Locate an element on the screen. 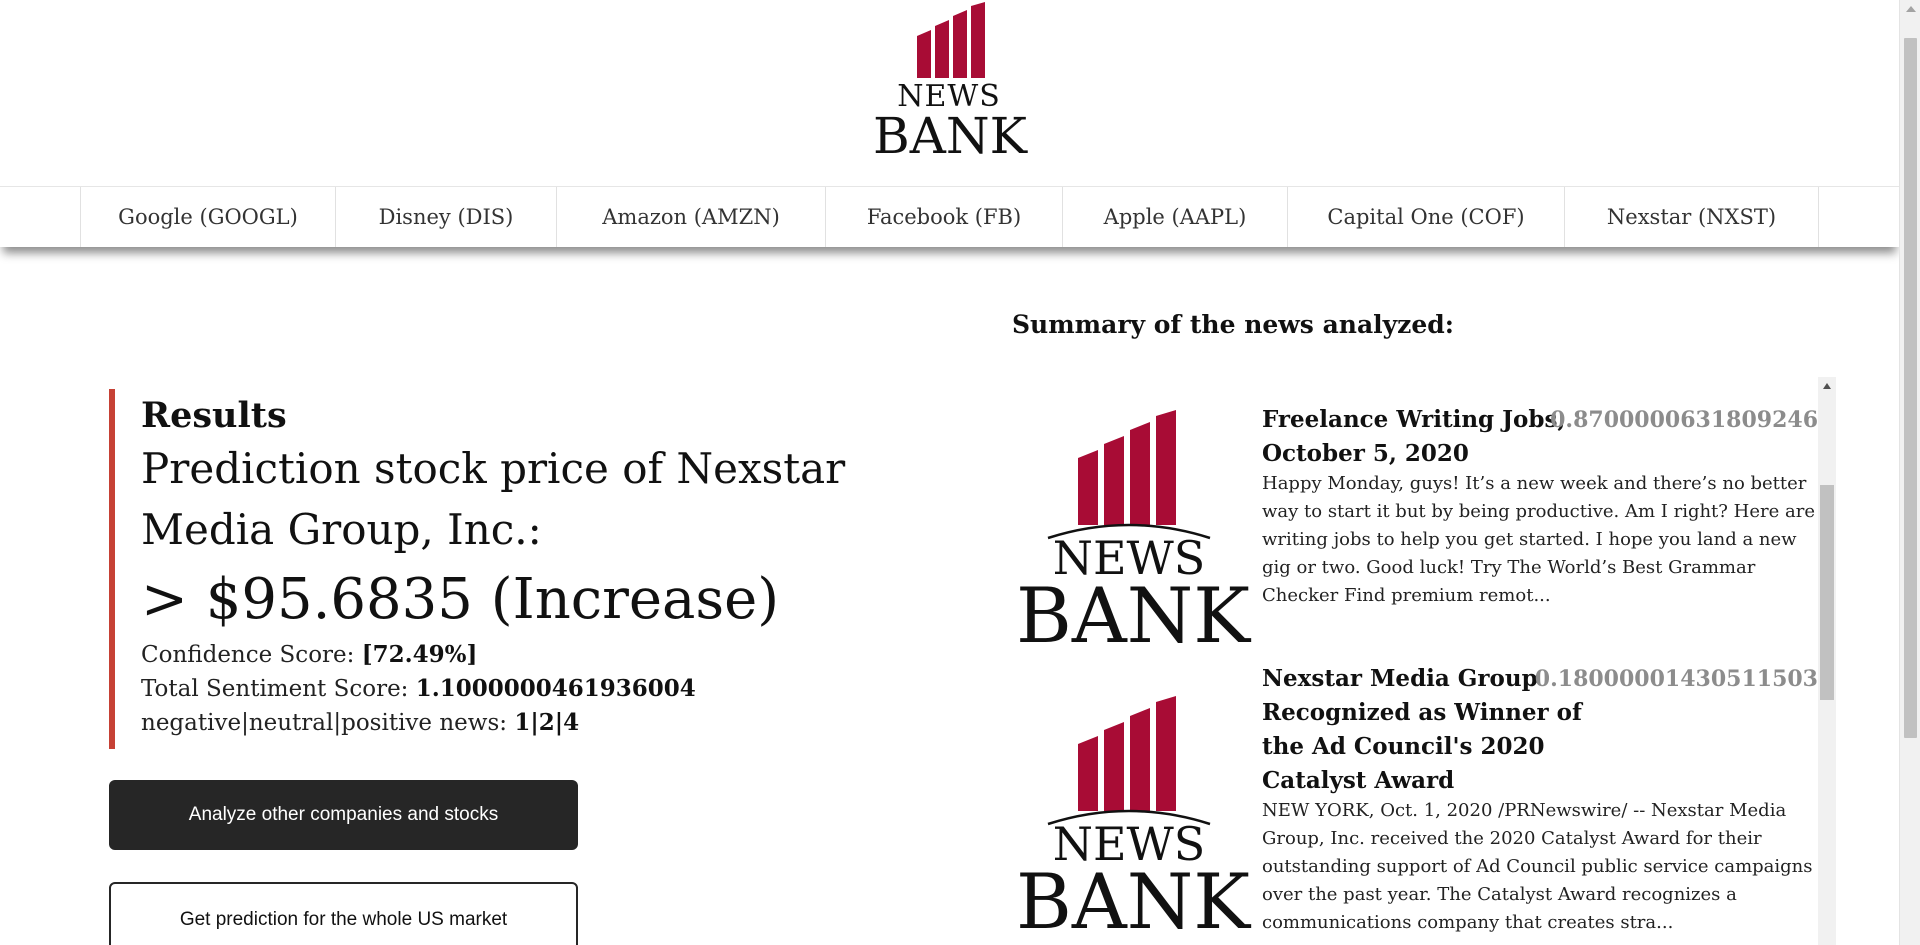 The width and height of the screenshot is (1920, 945). news-list-scrollbar is located at coordinates (1827, 661).